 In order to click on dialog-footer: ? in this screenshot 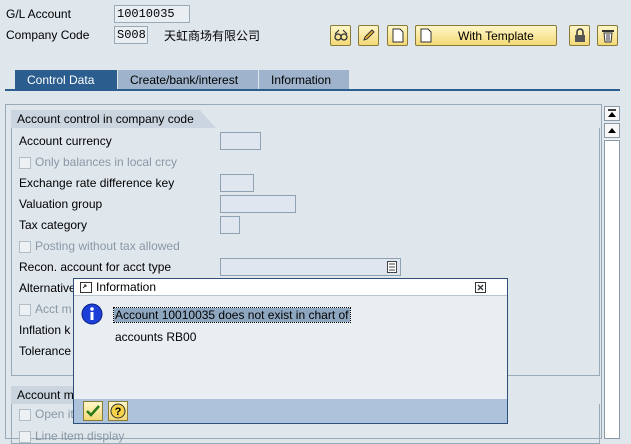, I will do `click(290, 411)`.